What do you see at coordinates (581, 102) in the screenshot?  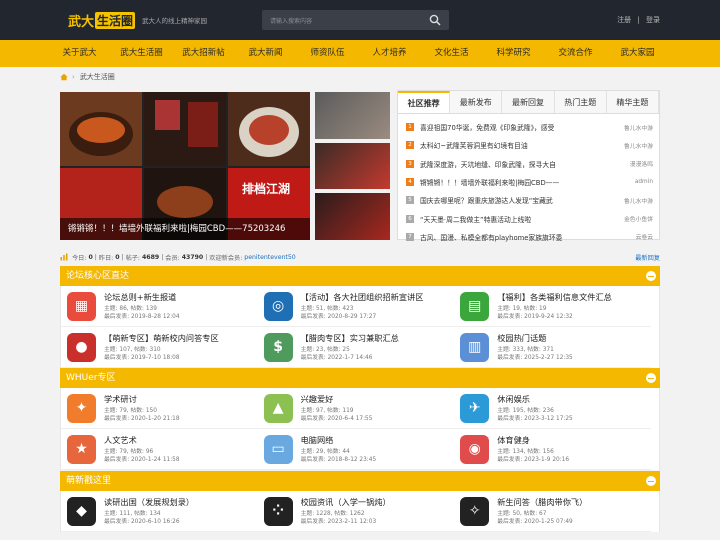 I see `tab-3: 热门主题` at bounding box center [581, 102].